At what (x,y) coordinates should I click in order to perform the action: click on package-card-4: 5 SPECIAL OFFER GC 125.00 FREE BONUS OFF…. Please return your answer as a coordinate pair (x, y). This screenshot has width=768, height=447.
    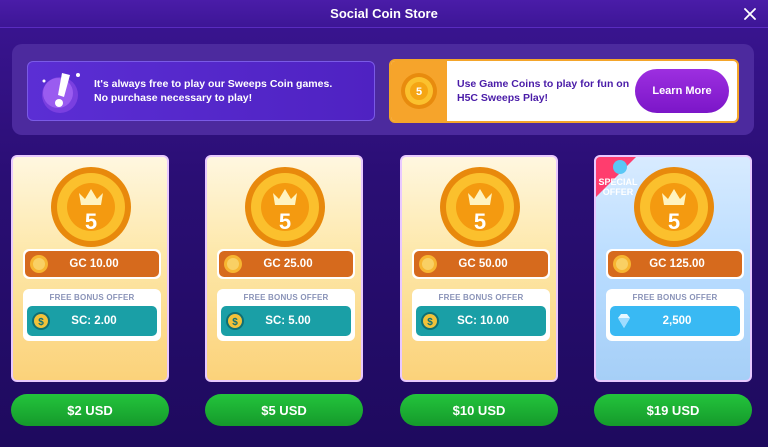
    Looking at the image, I should click on (673, 268).